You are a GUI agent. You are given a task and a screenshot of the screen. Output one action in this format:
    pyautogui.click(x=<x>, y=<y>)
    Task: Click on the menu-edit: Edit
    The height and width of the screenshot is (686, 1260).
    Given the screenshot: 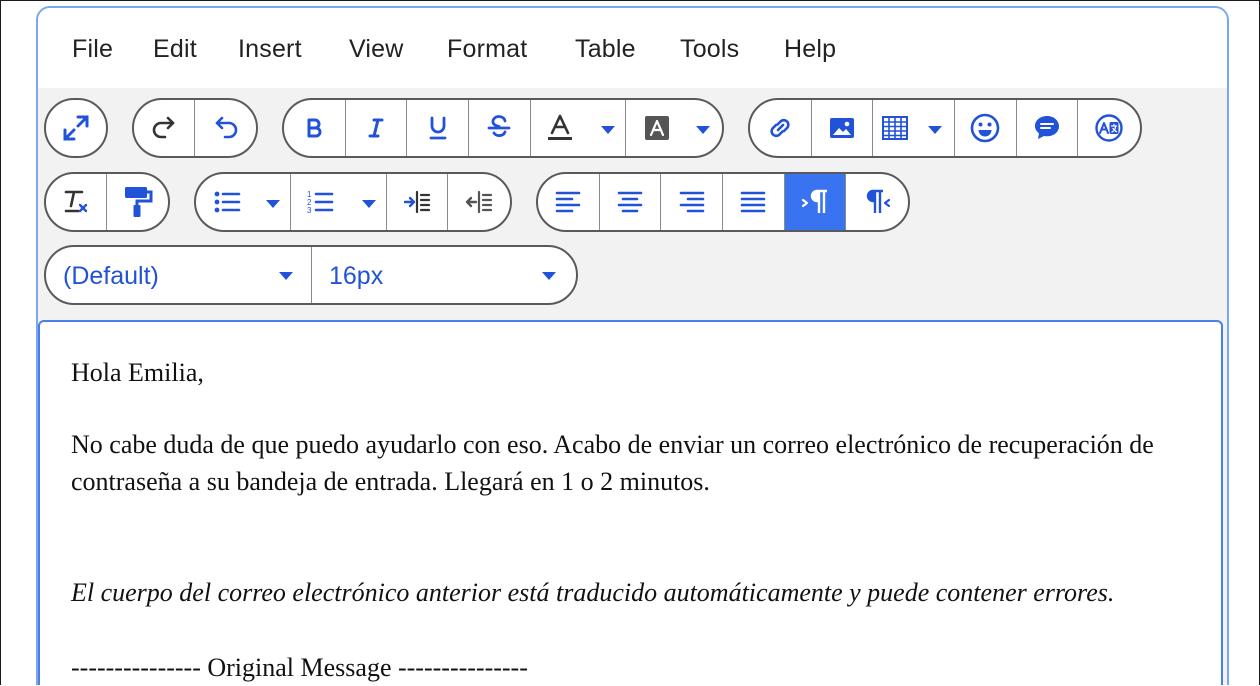 What is the action you would take?
    pyautogui.click(x=175, y=49)
    